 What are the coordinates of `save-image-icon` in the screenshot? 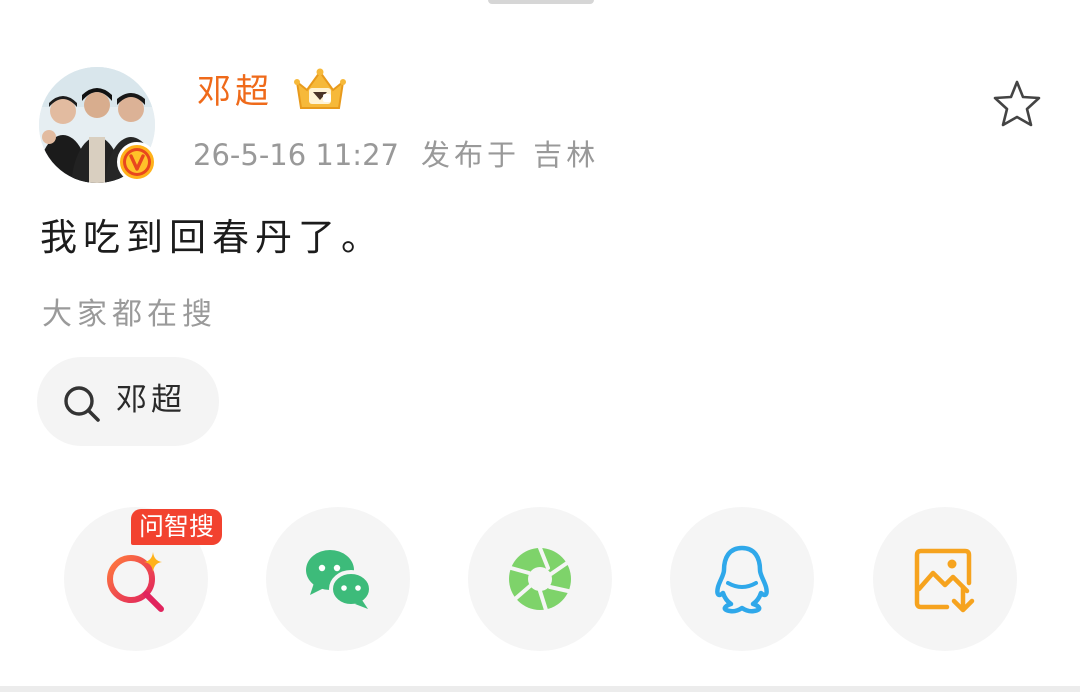 It's located at (944, 580).